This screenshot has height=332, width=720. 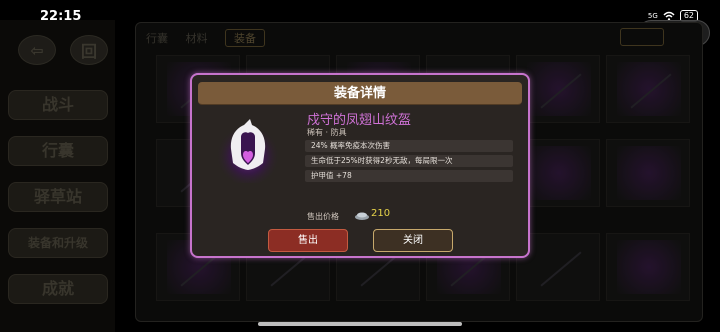 What do you see at coordinates (58, 105) in the screenshot?
I see `menu-battle: 战斗` at bounding box center [58, 105].